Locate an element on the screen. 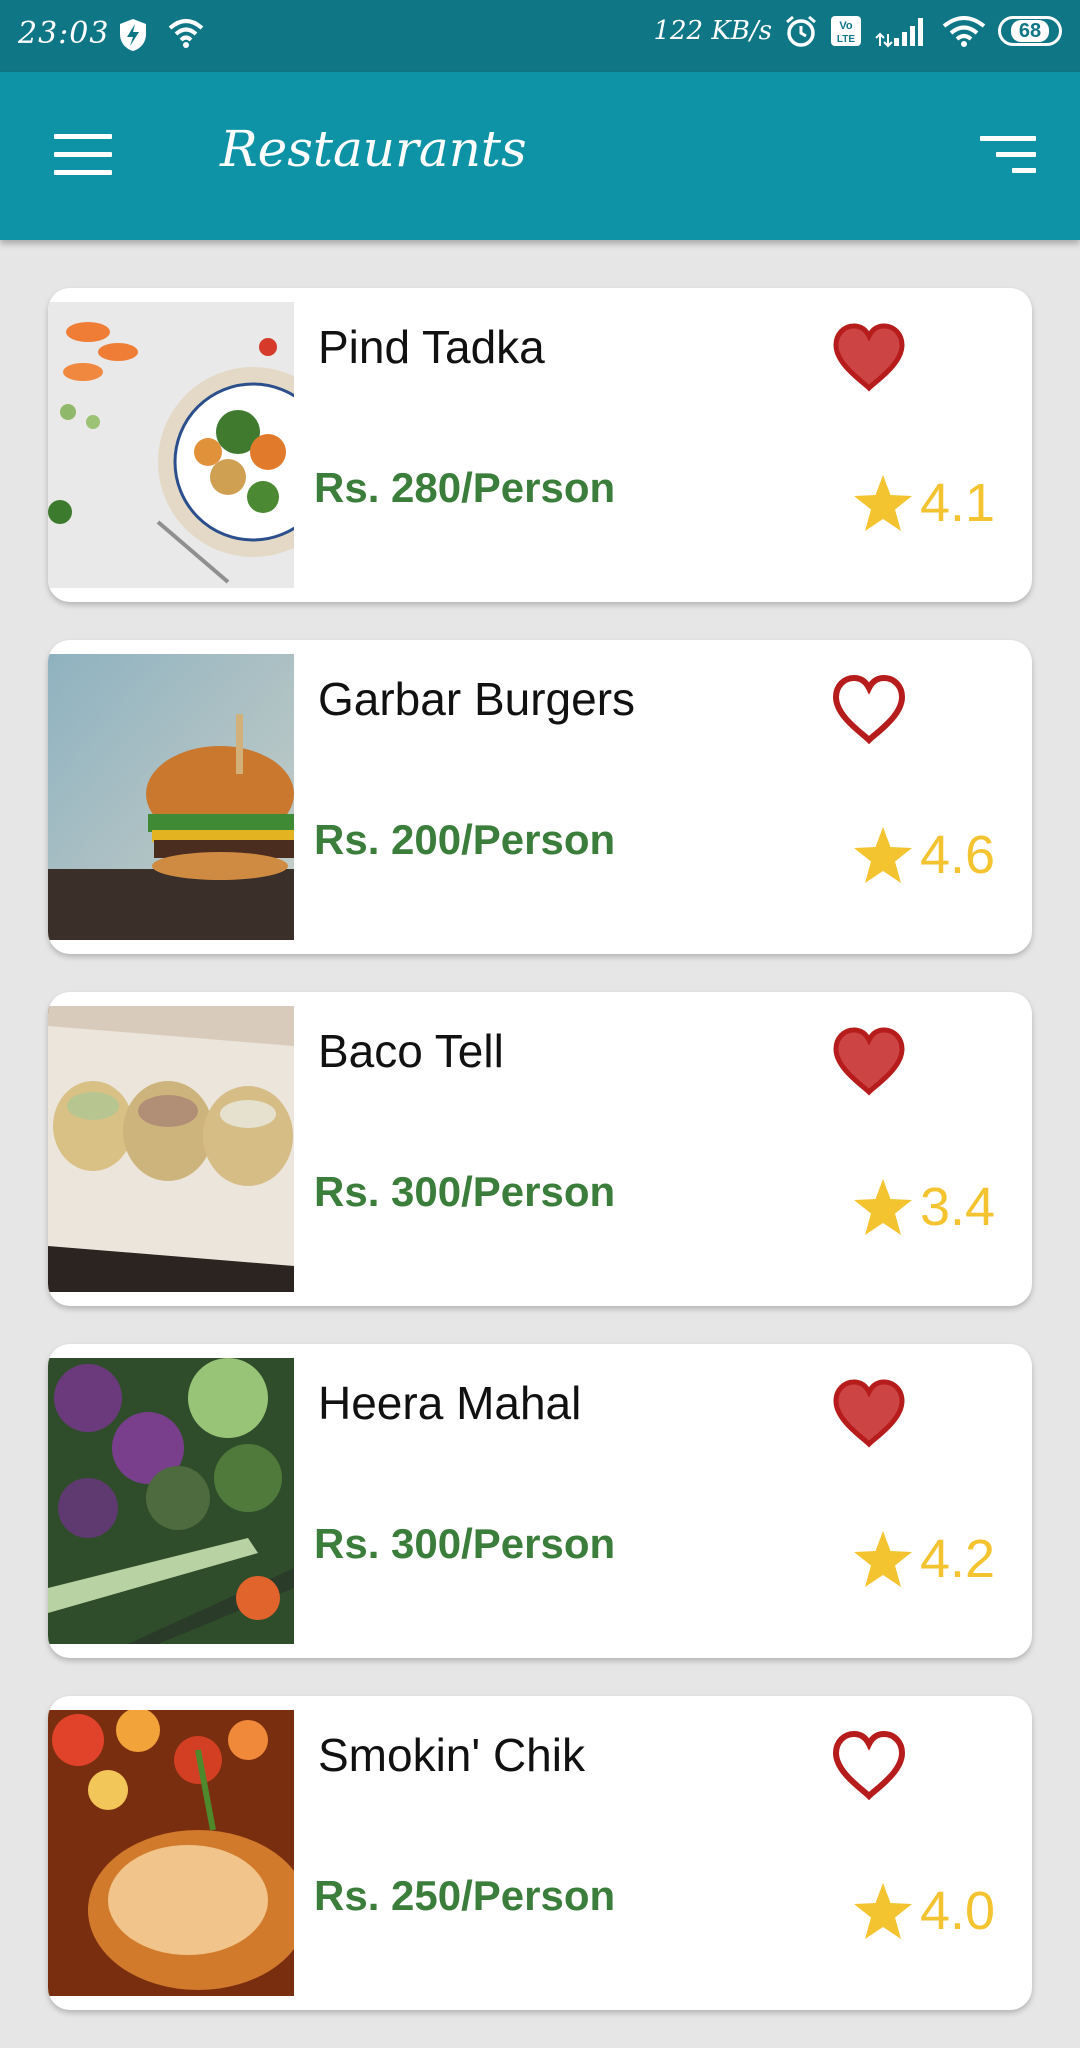  restaurant-name: Baco Tell is located at coordinates (411, 1051).